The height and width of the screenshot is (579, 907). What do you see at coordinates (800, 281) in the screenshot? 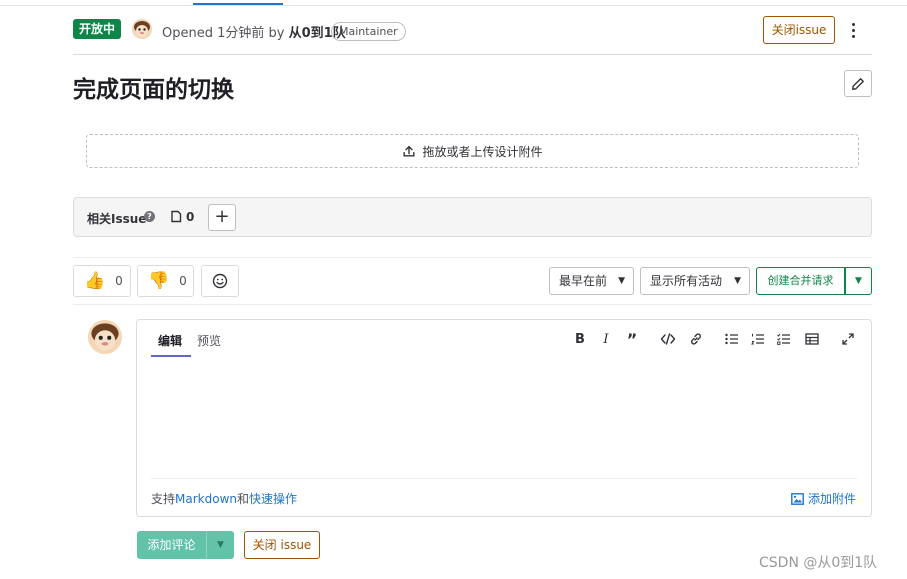
I see `create-merge-request-button: 创建合并请求` at bounding box center [800, 281].